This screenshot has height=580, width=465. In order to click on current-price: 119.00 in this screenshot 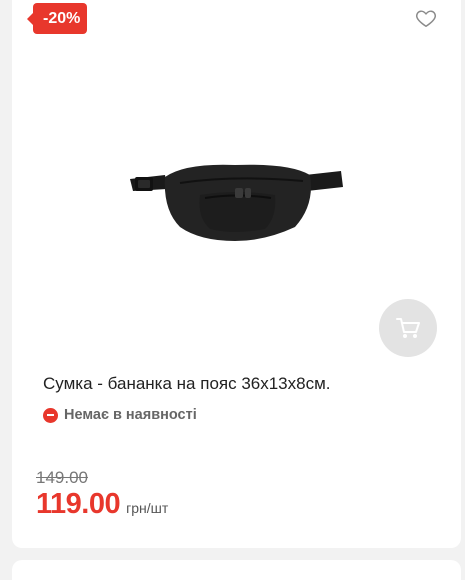, I will do `click(78, 504)`.